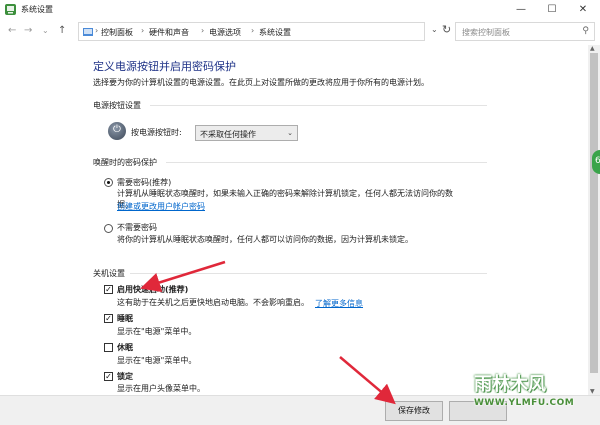 The image size is (600, 425). What do you see at coordinates (37, 9) in the screenshot?
I see `window-title: 系统设置` at bounding box center [37, 9].